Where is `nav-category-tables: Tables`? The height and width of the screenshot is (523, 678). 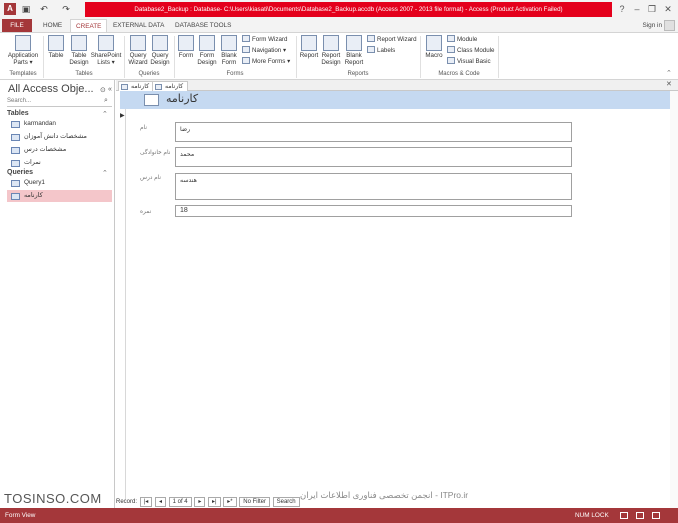 nav-category-tables: Tables is located at coordinates (18, 113).